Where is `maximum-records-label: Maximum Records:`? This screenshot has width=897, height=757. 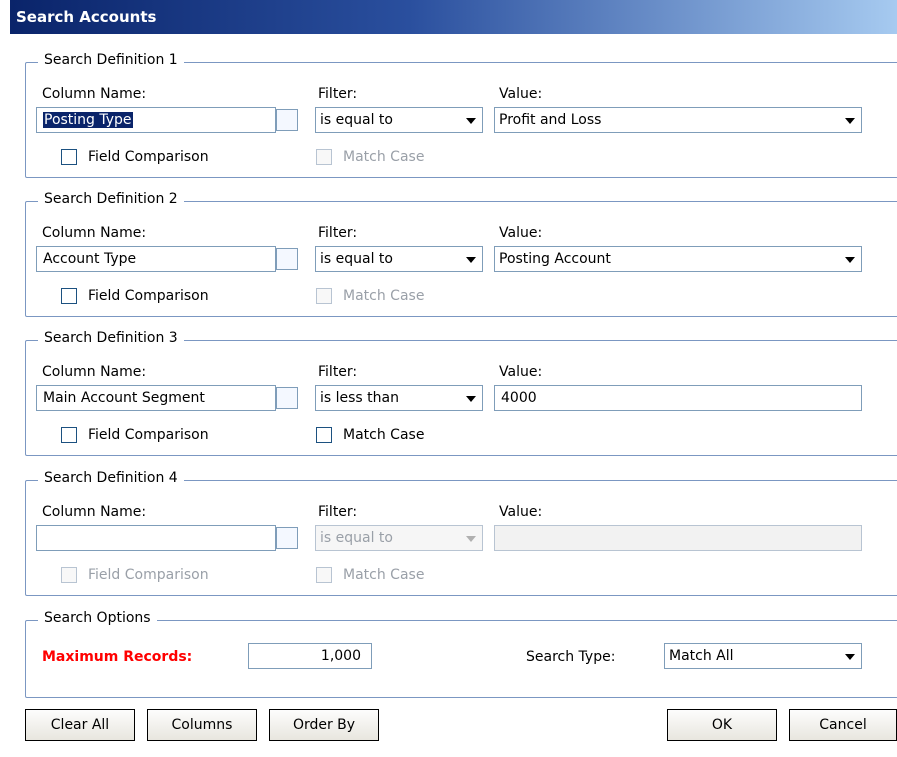
maximum-records-label: Maximum Records: is located at coordinates (117, 657).